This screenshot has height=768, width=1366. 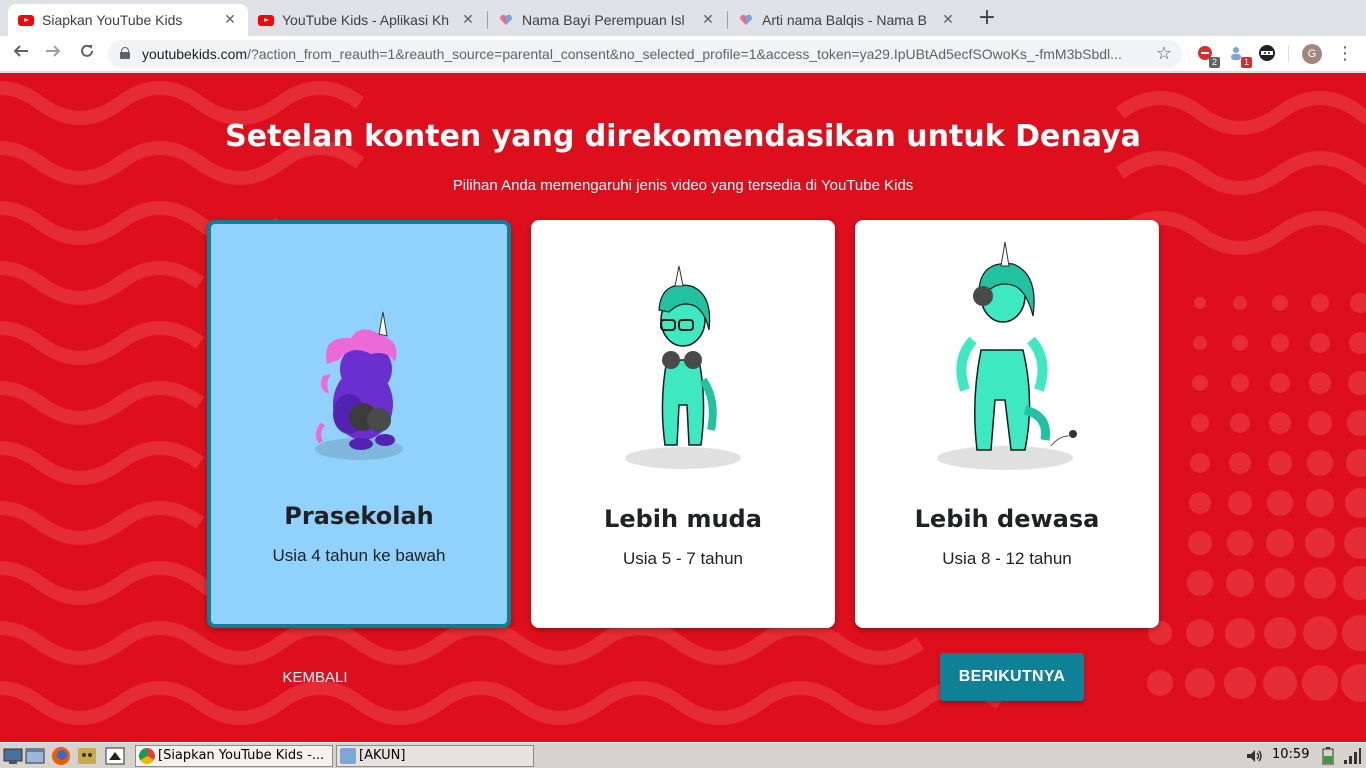 I want to click on extension-ninja-icon, so click(x=1268, y=54).